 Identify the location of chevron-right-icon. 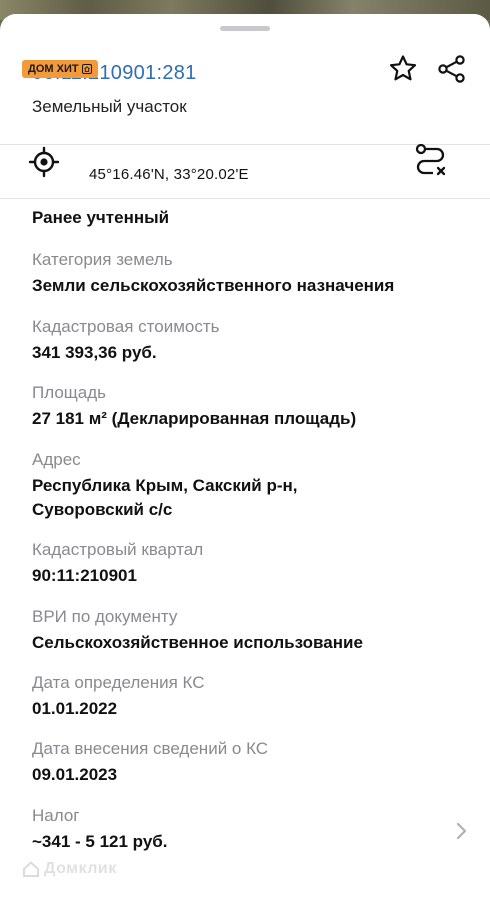
(461, 831).